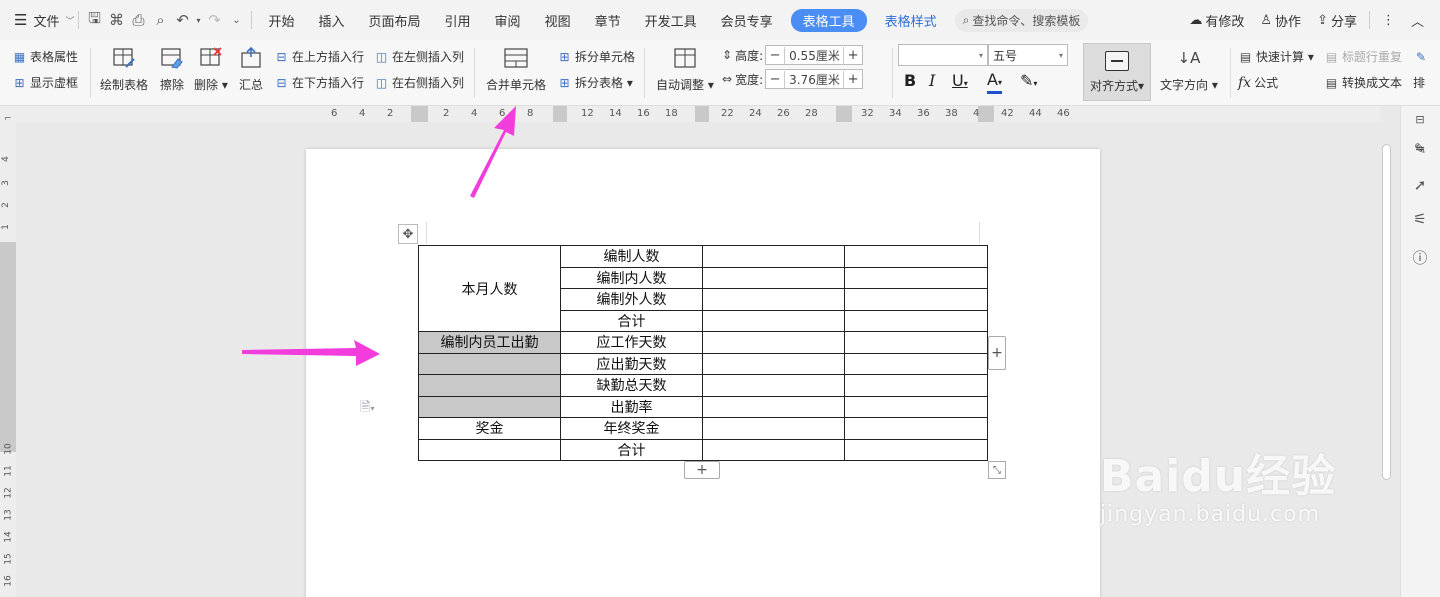  What do you see at coordinates (251, 69) in the screenshot?
I see `summary-button: 汇总` at bounding box center [251, 69].